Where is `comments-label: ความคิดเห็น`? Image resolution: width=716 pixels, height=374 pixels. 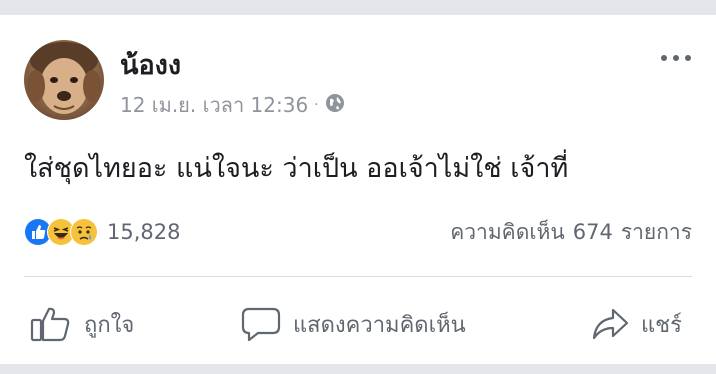
comments-label: ความคิดเห็น is located at coordinates (507, 231).